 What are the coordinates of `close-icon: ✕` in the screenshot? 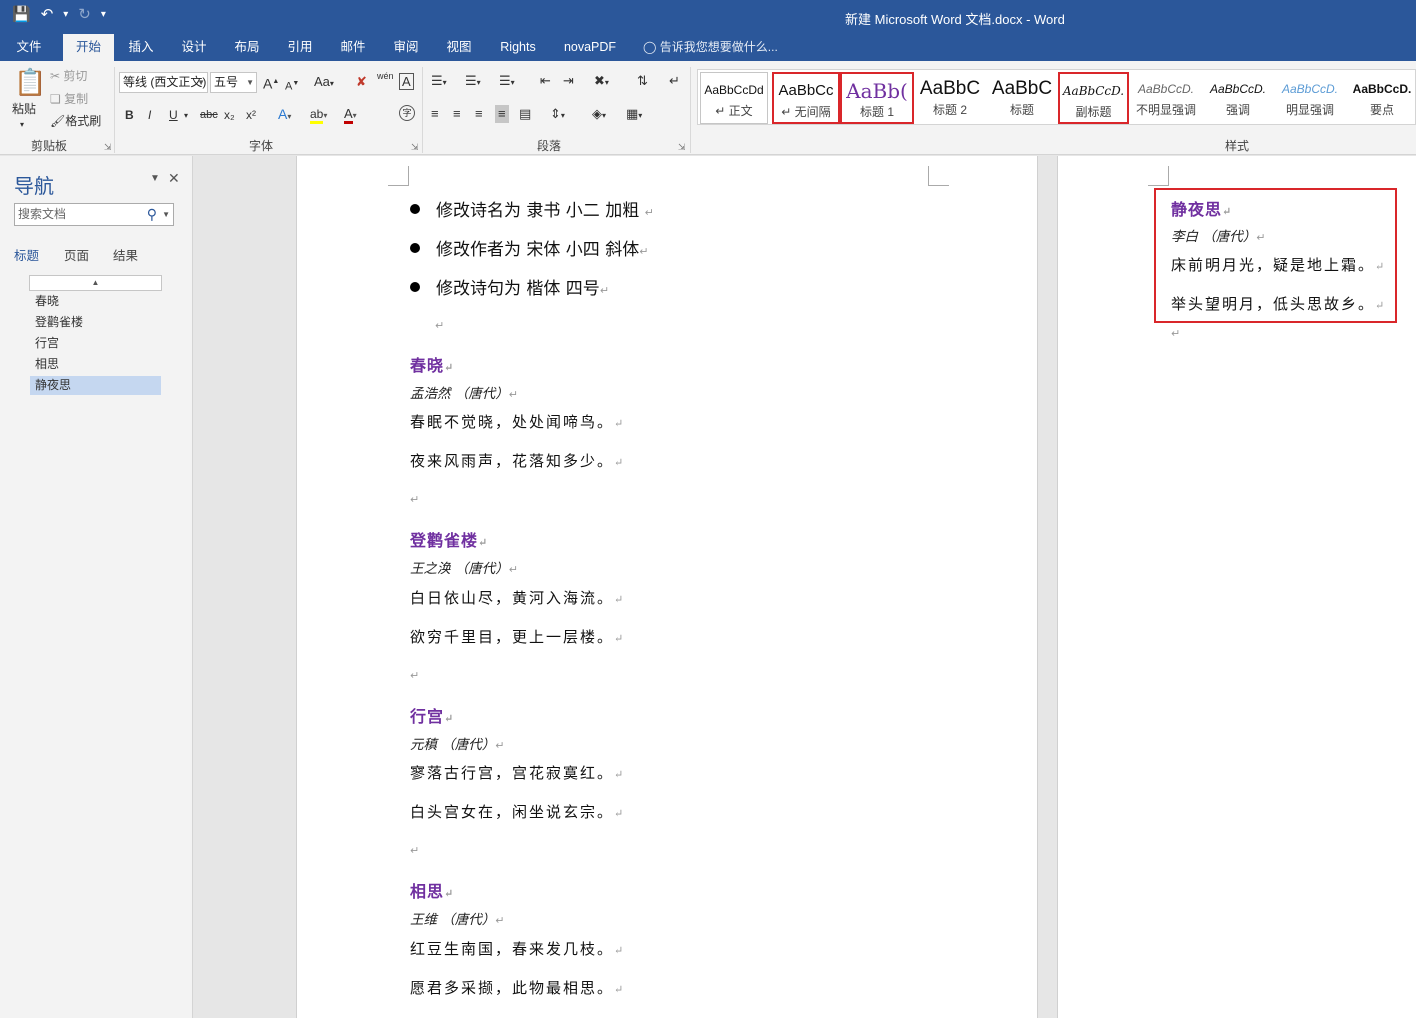 It's located at (174, 178).